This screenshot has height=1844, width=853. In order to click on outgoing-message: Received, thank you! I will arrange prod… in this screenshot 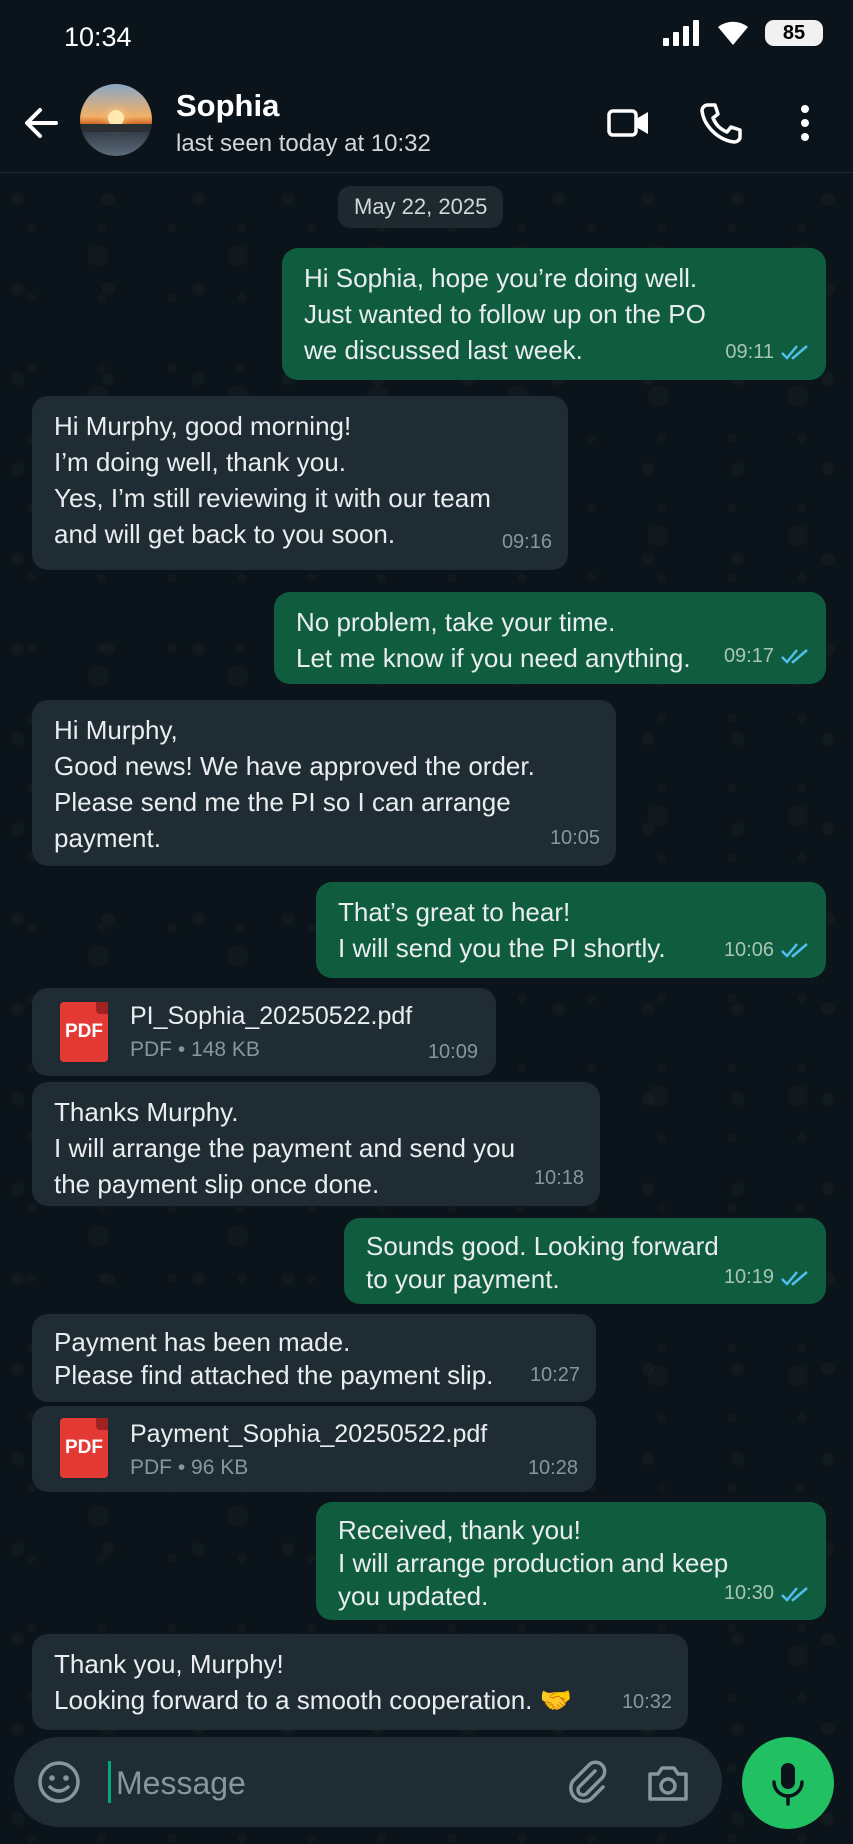, I will do `click(571, 1561)`.